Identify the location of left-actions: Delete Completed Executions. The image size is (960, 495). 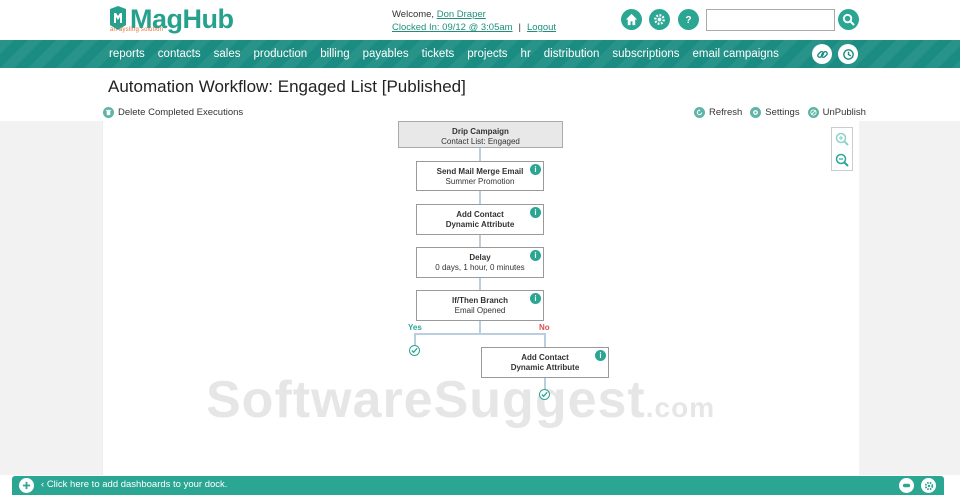
(173, 112).